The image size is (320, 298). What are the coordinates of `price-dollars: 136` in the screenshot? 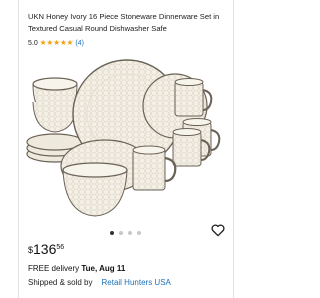 It's located at (45, 249).